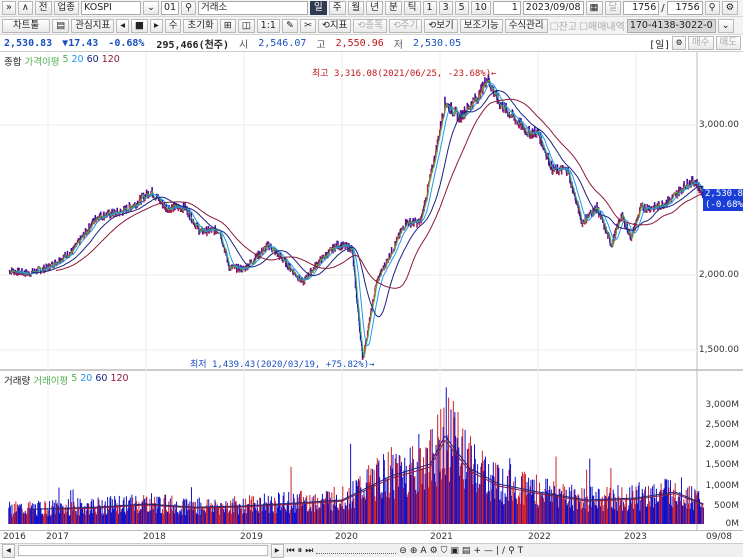 This screenshot has width=743, height=558. I want to click on first-icon: ⏮, so click(291, 551).